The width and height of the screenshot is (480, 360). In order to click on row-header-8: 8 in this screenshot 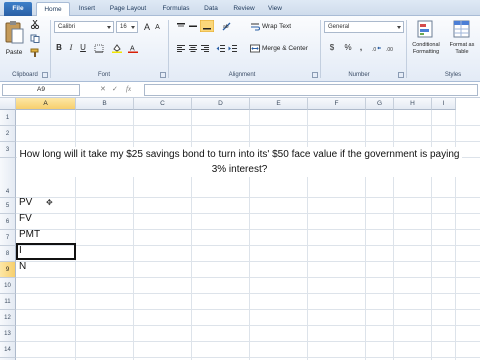, I will do `click(8, 254)`.